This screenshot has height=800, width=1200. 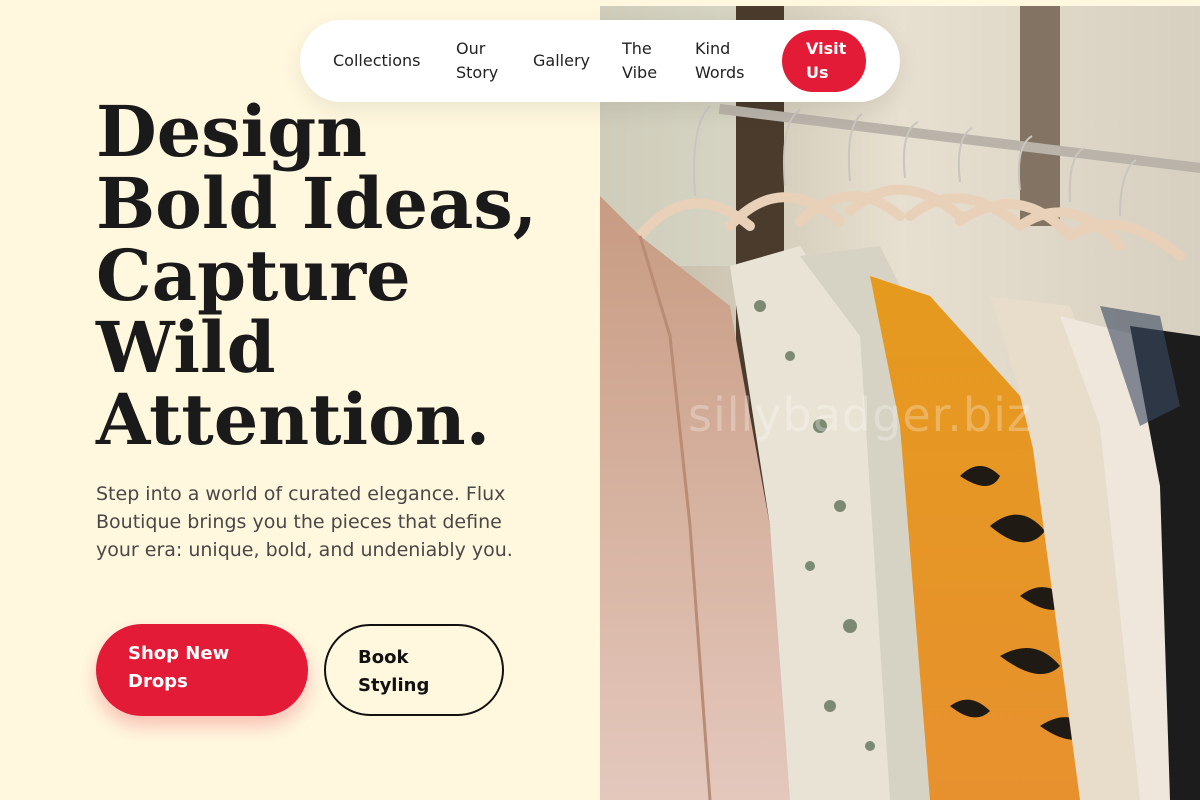 What do you see at coordinates (824, 61) in the screenshot?
I see `visit-us-button: Visit Us` at bounding box center [824, 61].